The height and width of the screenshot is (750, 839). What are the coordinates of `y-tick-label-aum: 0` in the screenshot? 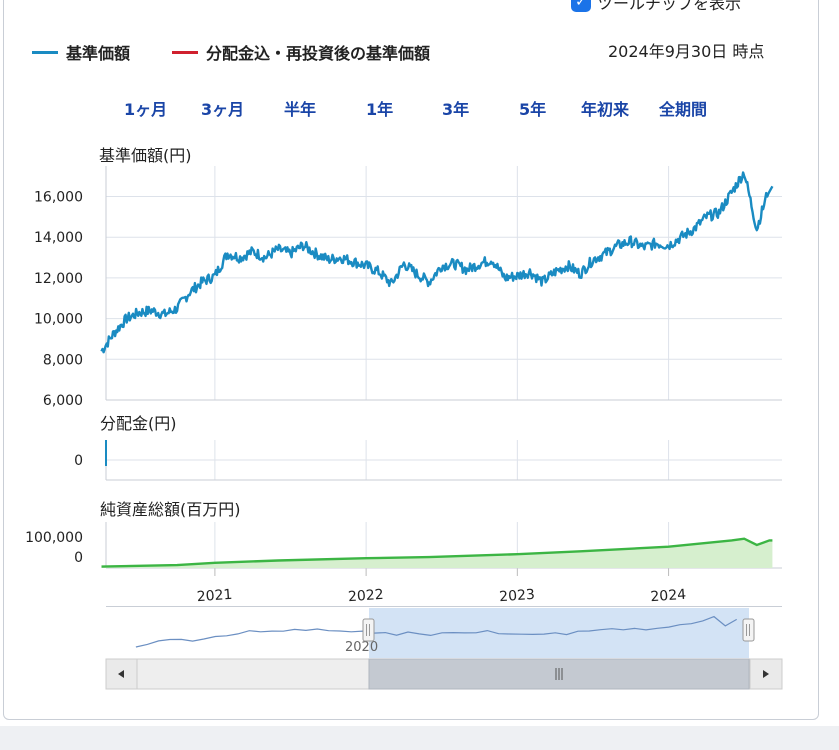 It's located at (78, 558).